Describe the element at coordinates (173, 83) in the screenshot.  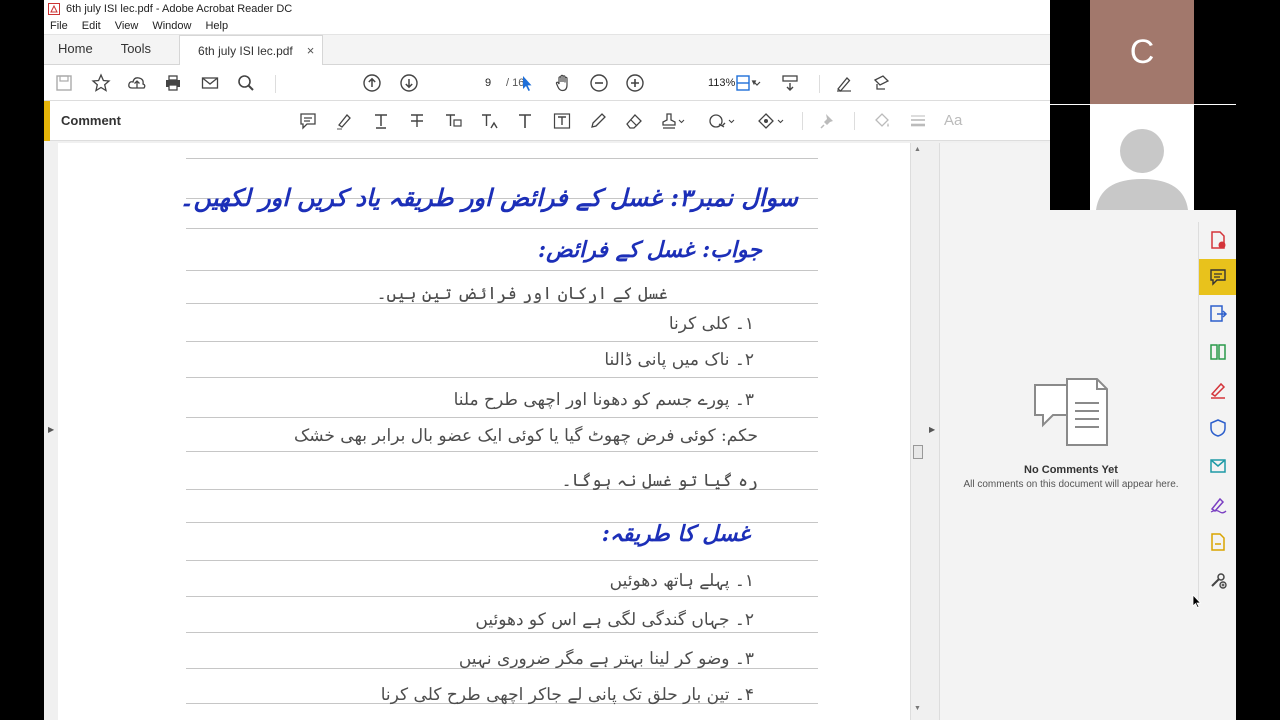
I see `print-icon` at that location.